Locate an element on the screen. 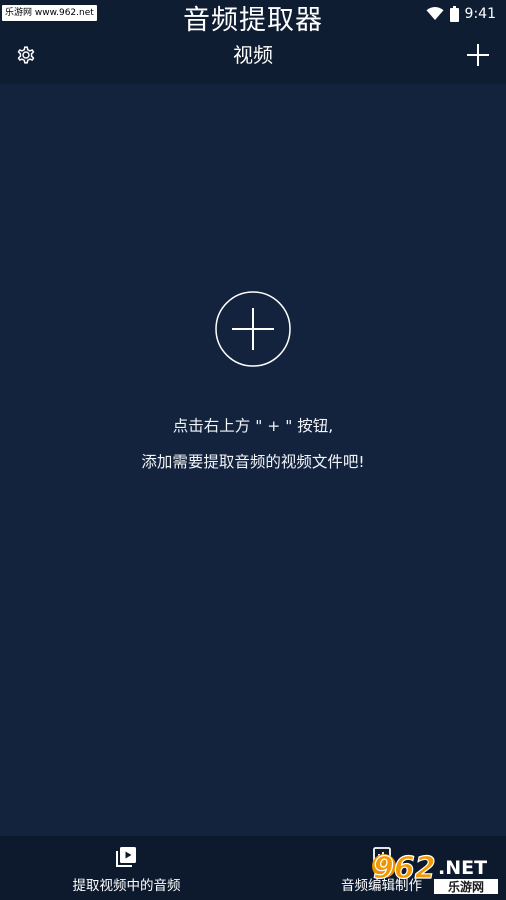  status-time: 9:41 is located at coordinates (480, 14).